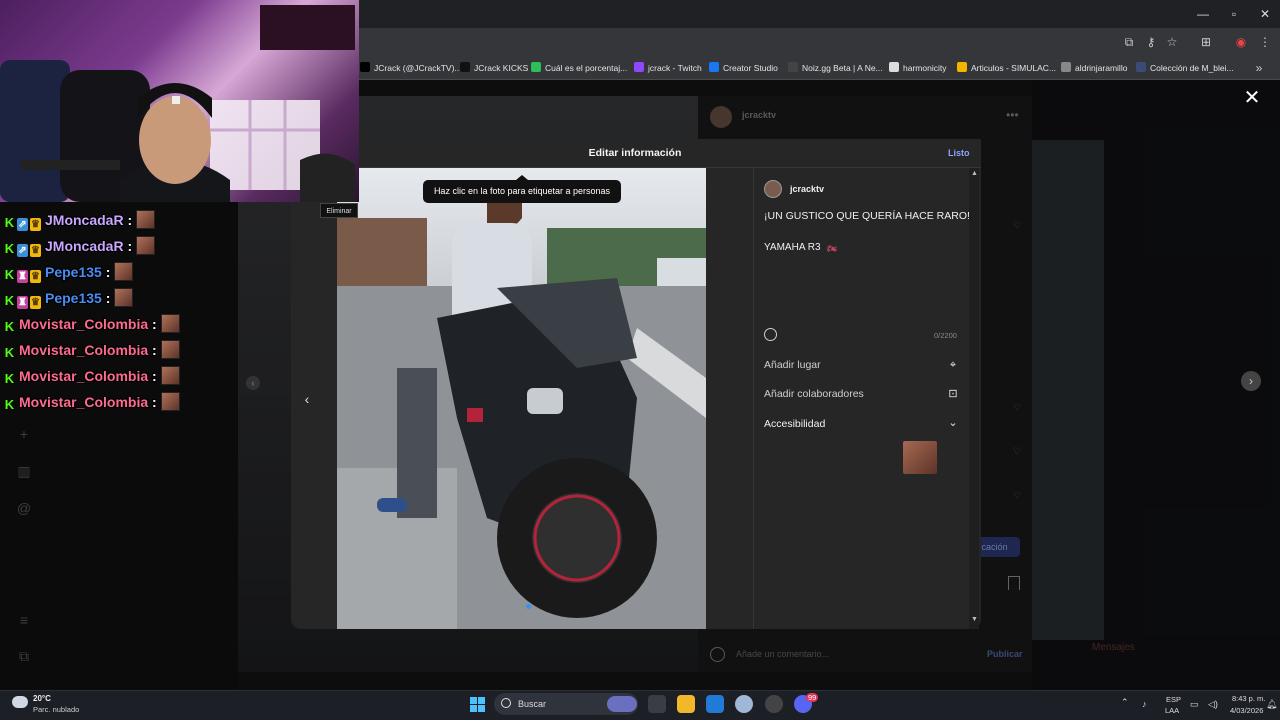 Image resolution: width=1280 pixels, height=720 pixels. Describe the element at coordinates (774, 704) in the screenshot. I see `app-icon` at that location.